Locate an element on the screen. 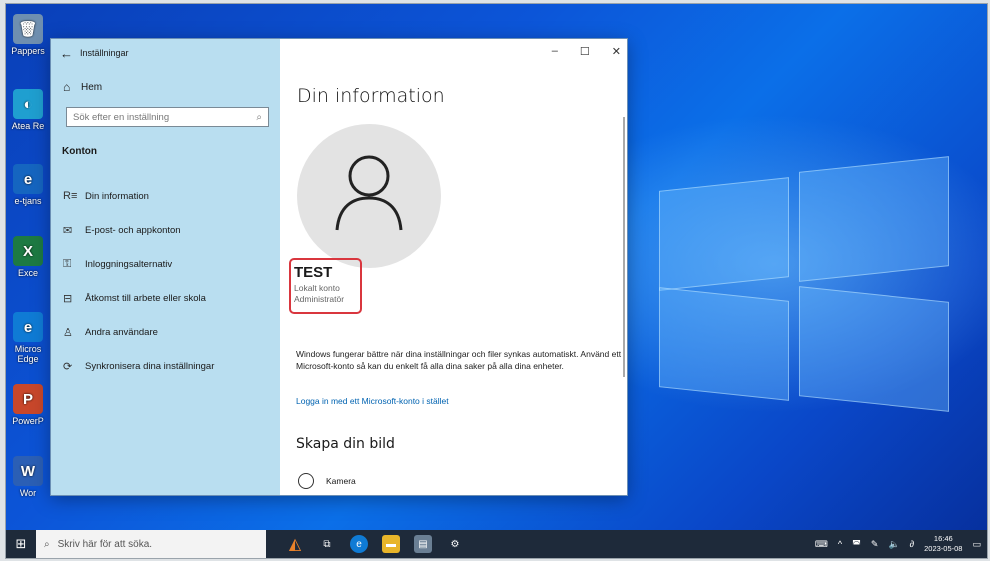  camera-icon is located at coordinates (306, 481).